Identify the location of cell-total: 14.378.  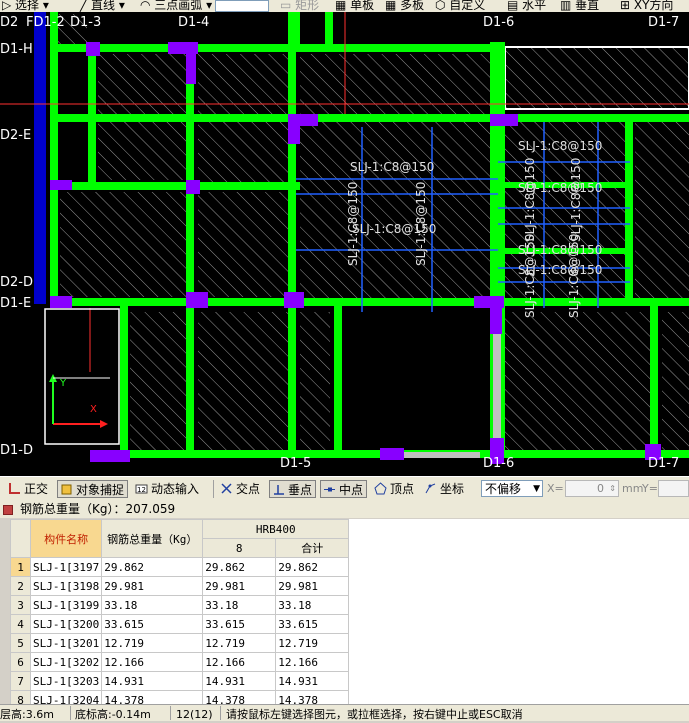
(152, 697).